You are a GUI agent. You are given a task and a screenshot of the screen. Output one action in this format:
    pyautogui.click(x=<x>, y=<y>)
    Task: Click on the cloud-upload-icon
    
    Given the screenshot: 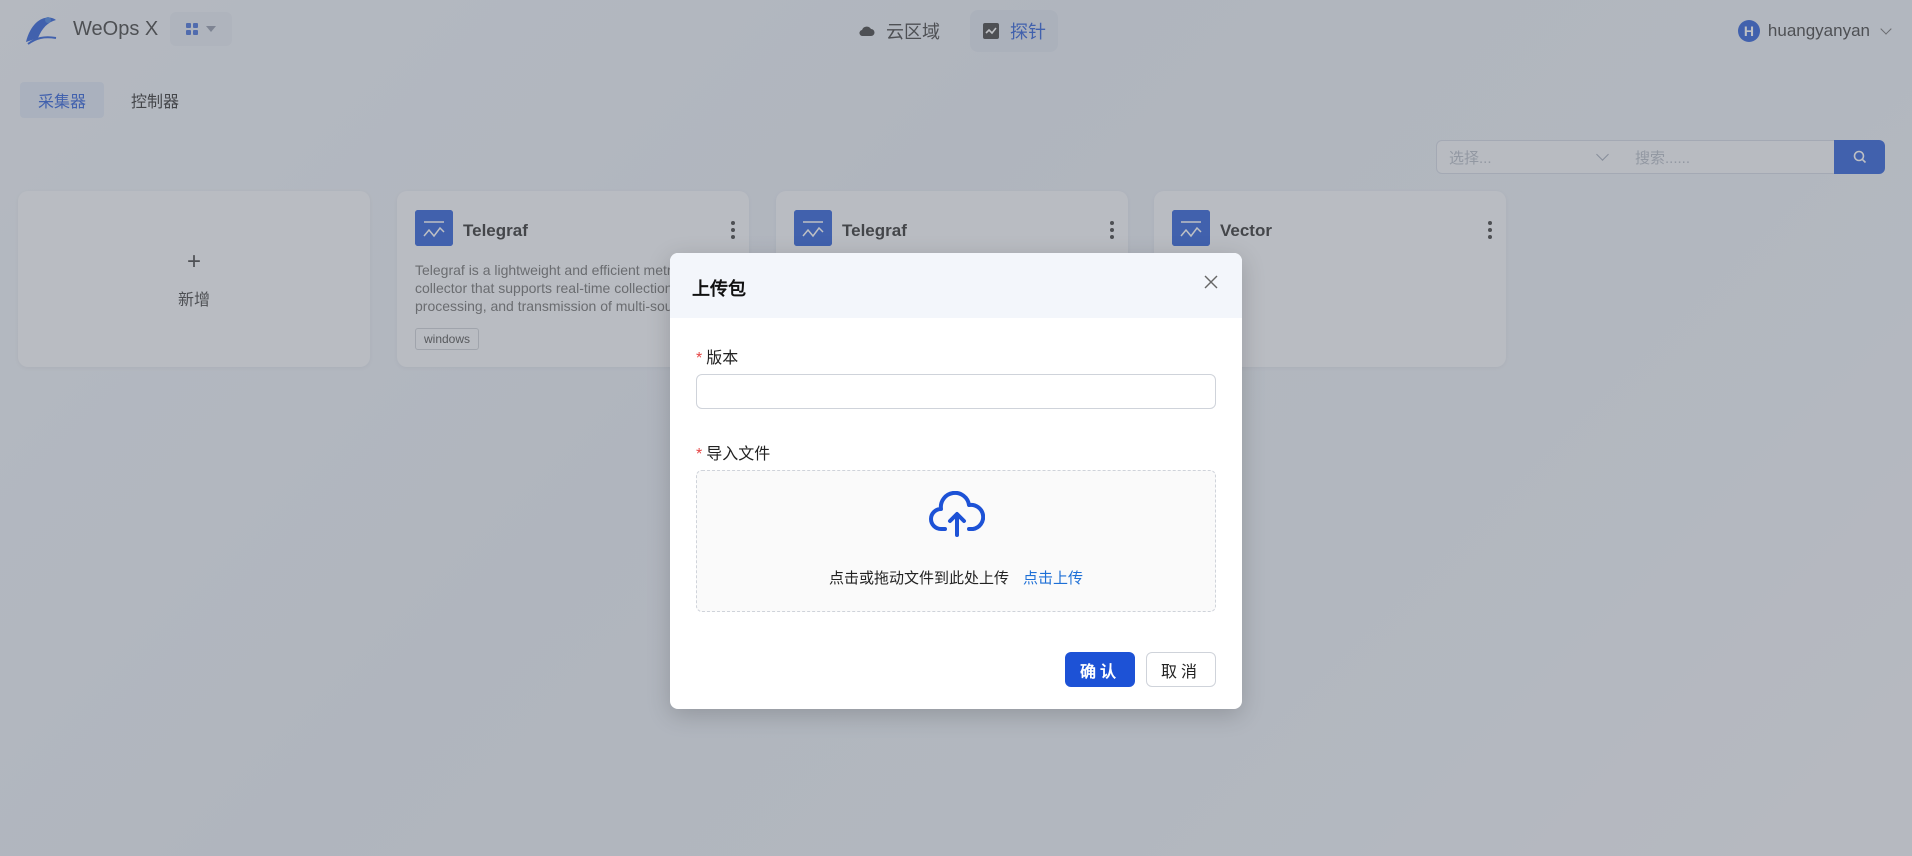 What is the action you would take?
    pyautogui.click(x=957, y=514)
    